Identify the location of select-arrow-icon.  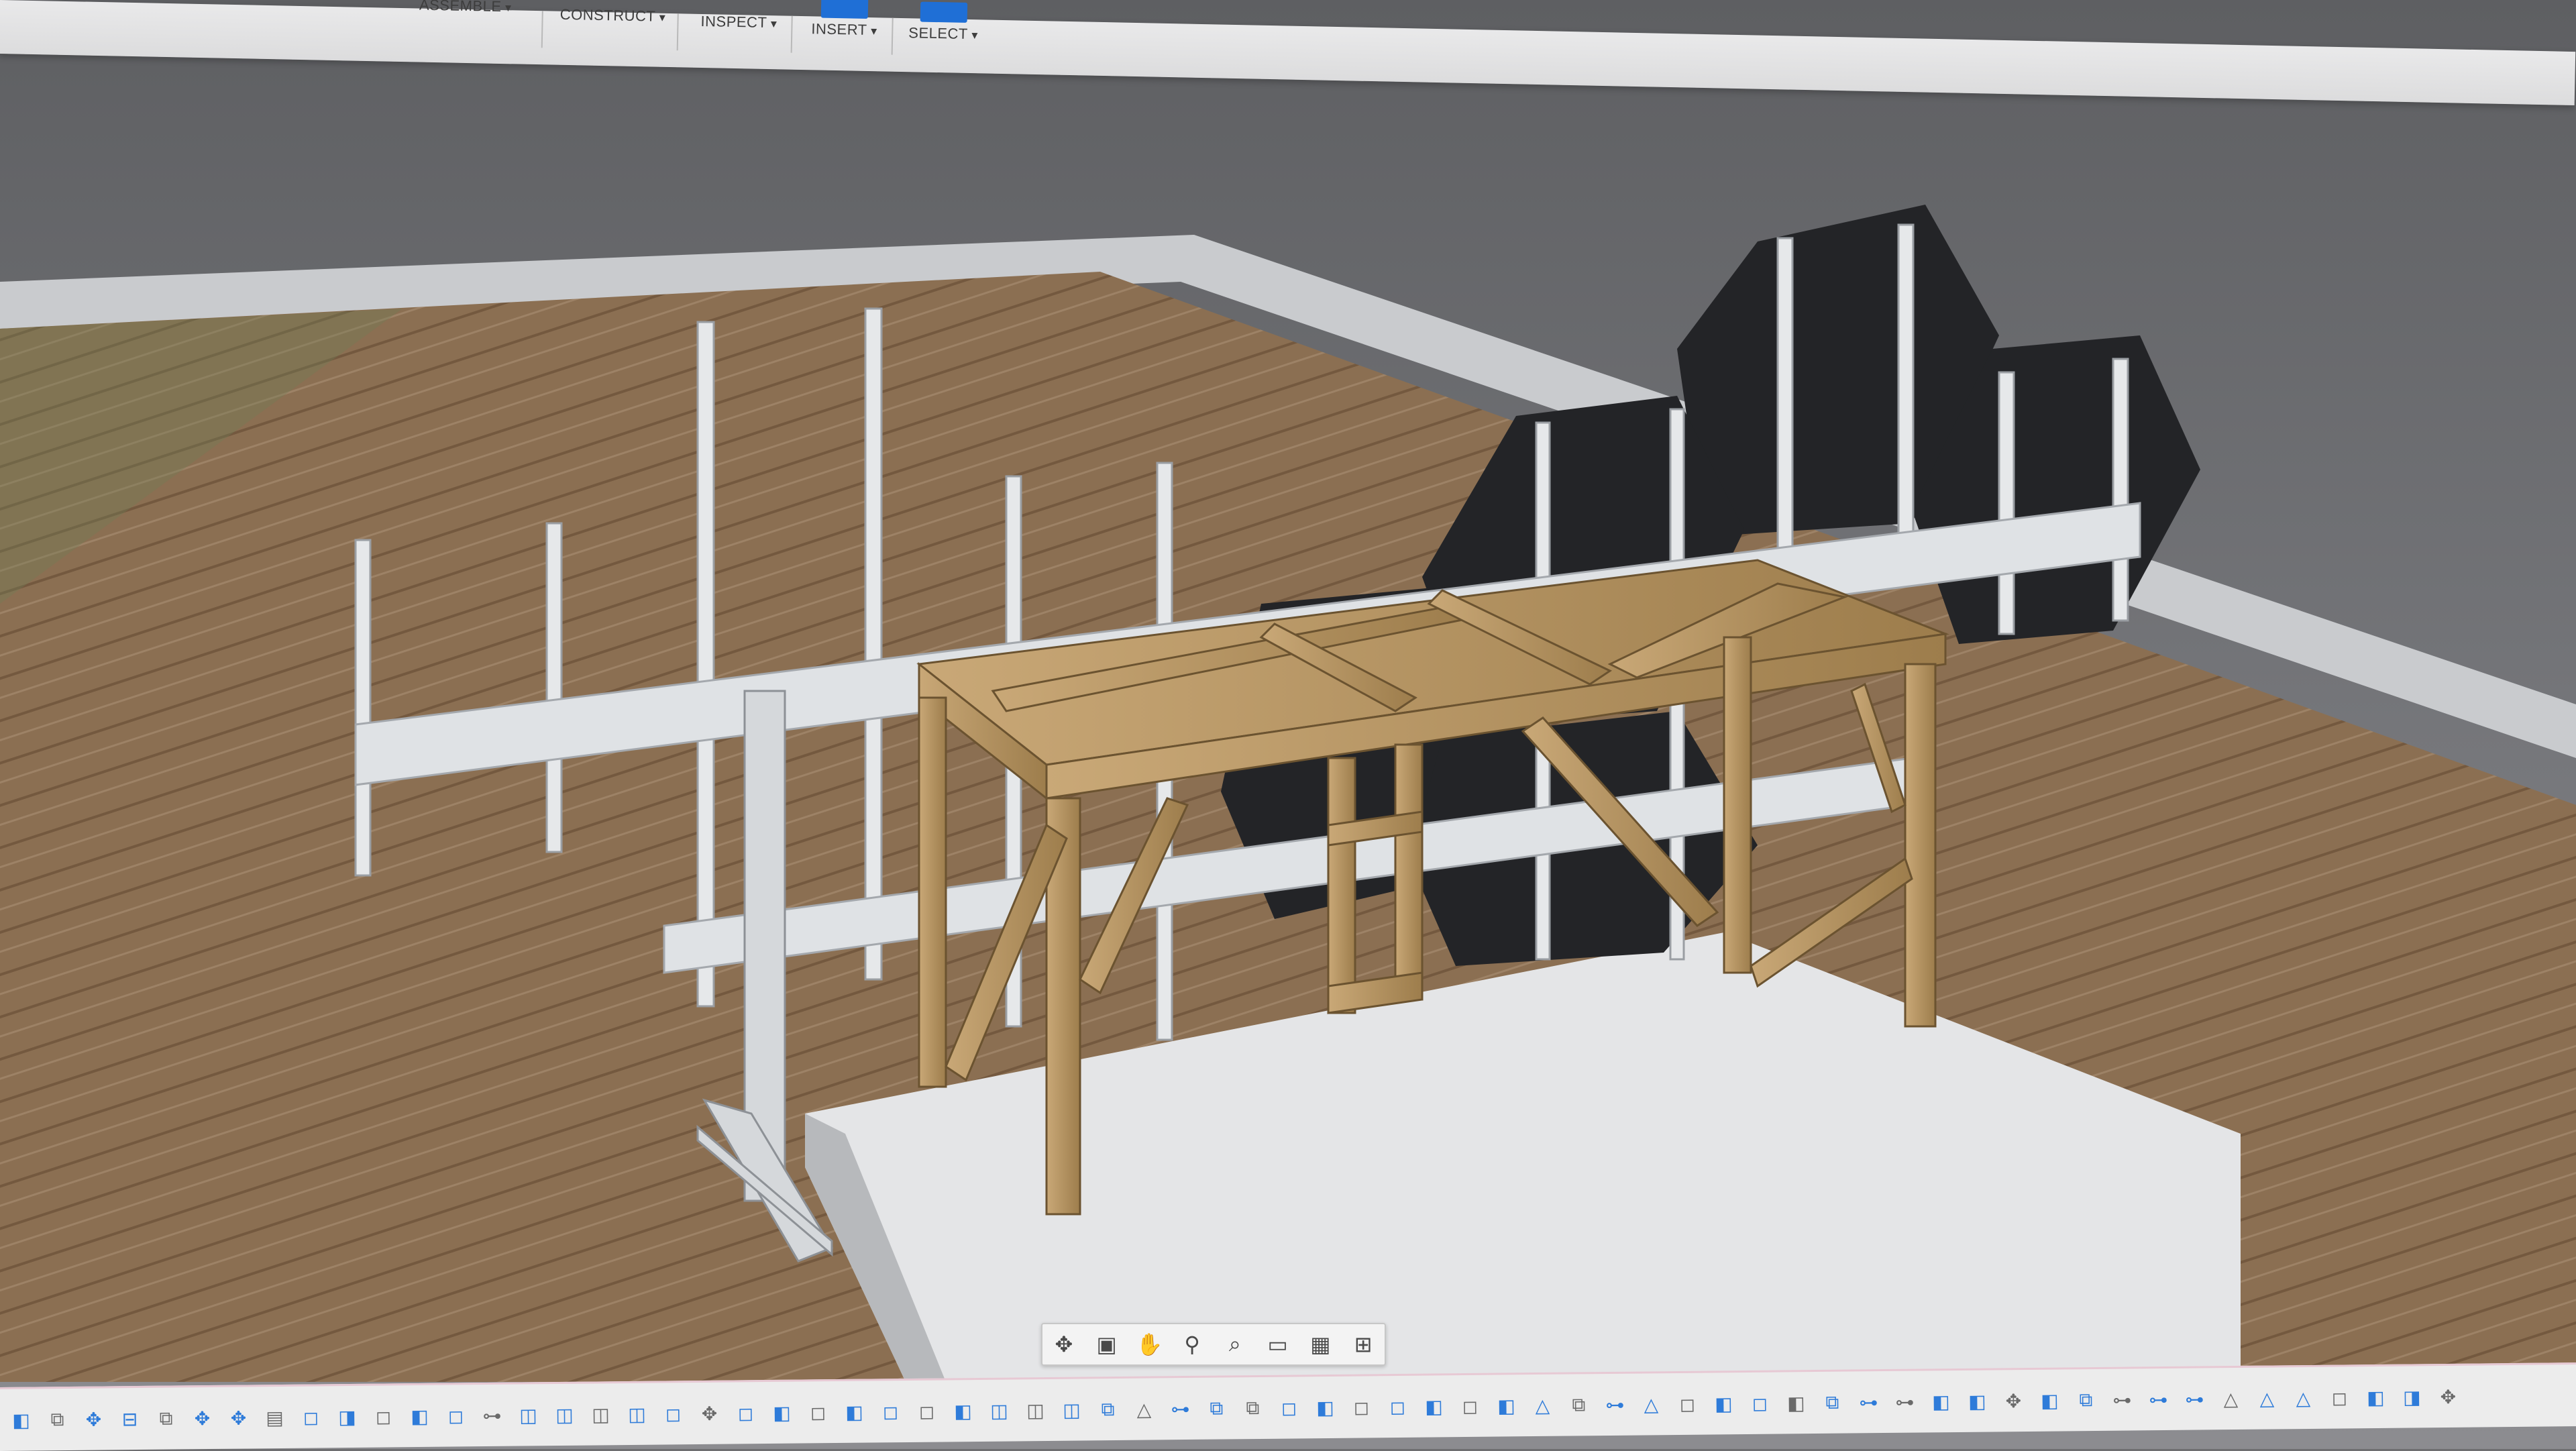
(944, 12).